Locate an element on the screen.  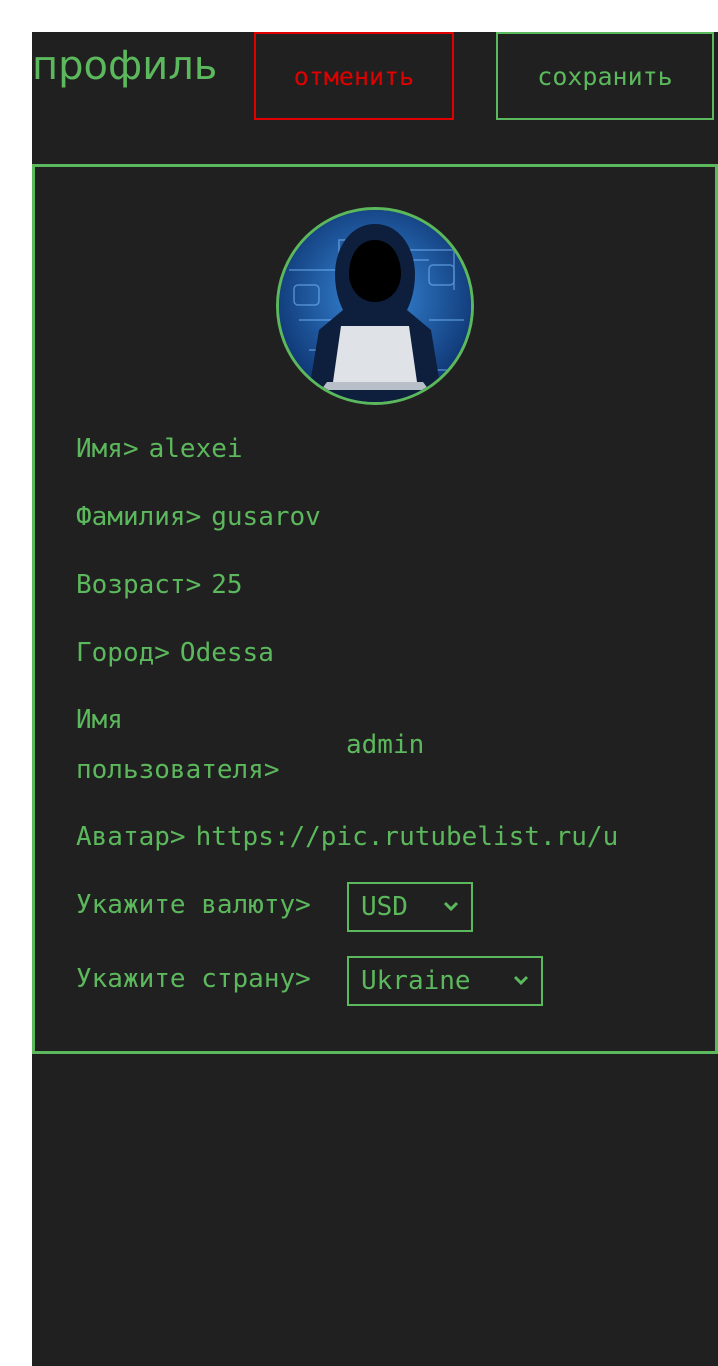
username-value: admin is located at coordinates (385, 745).